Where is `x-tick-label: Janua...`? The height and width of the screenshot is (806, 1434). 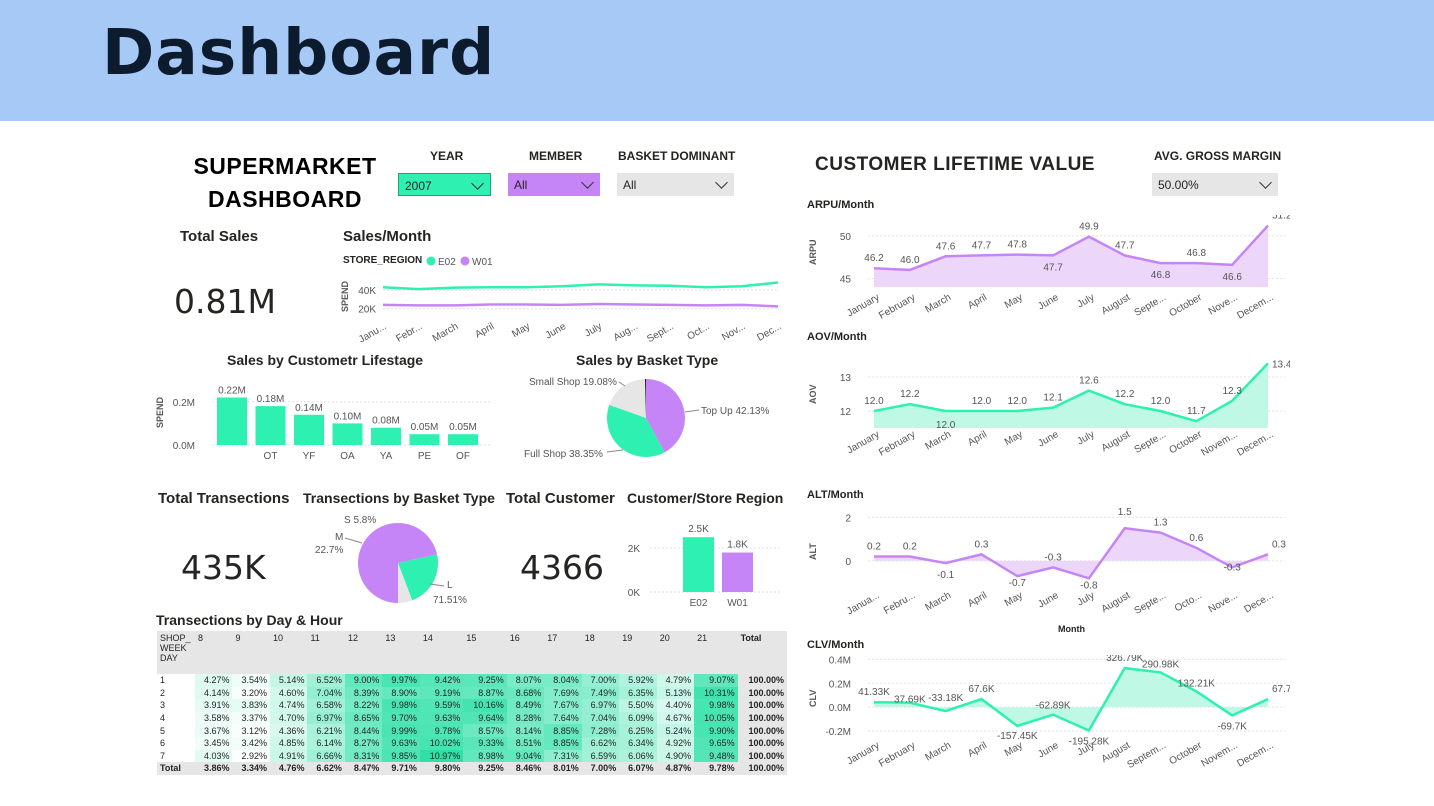
x-tick-label: Janua... is located at coordinates (863, 603).